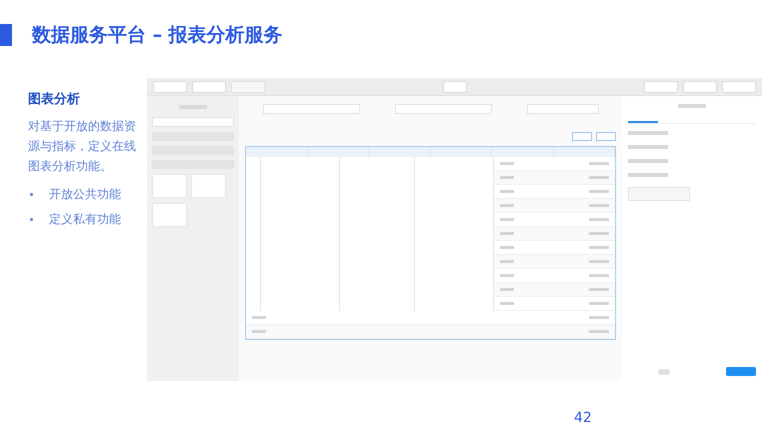  What do you see at coordinates (157, 35) in the screenshot?
I see `slide-title: 数据服务平台 – 报表分析服务` at bounding box center [157, 35].